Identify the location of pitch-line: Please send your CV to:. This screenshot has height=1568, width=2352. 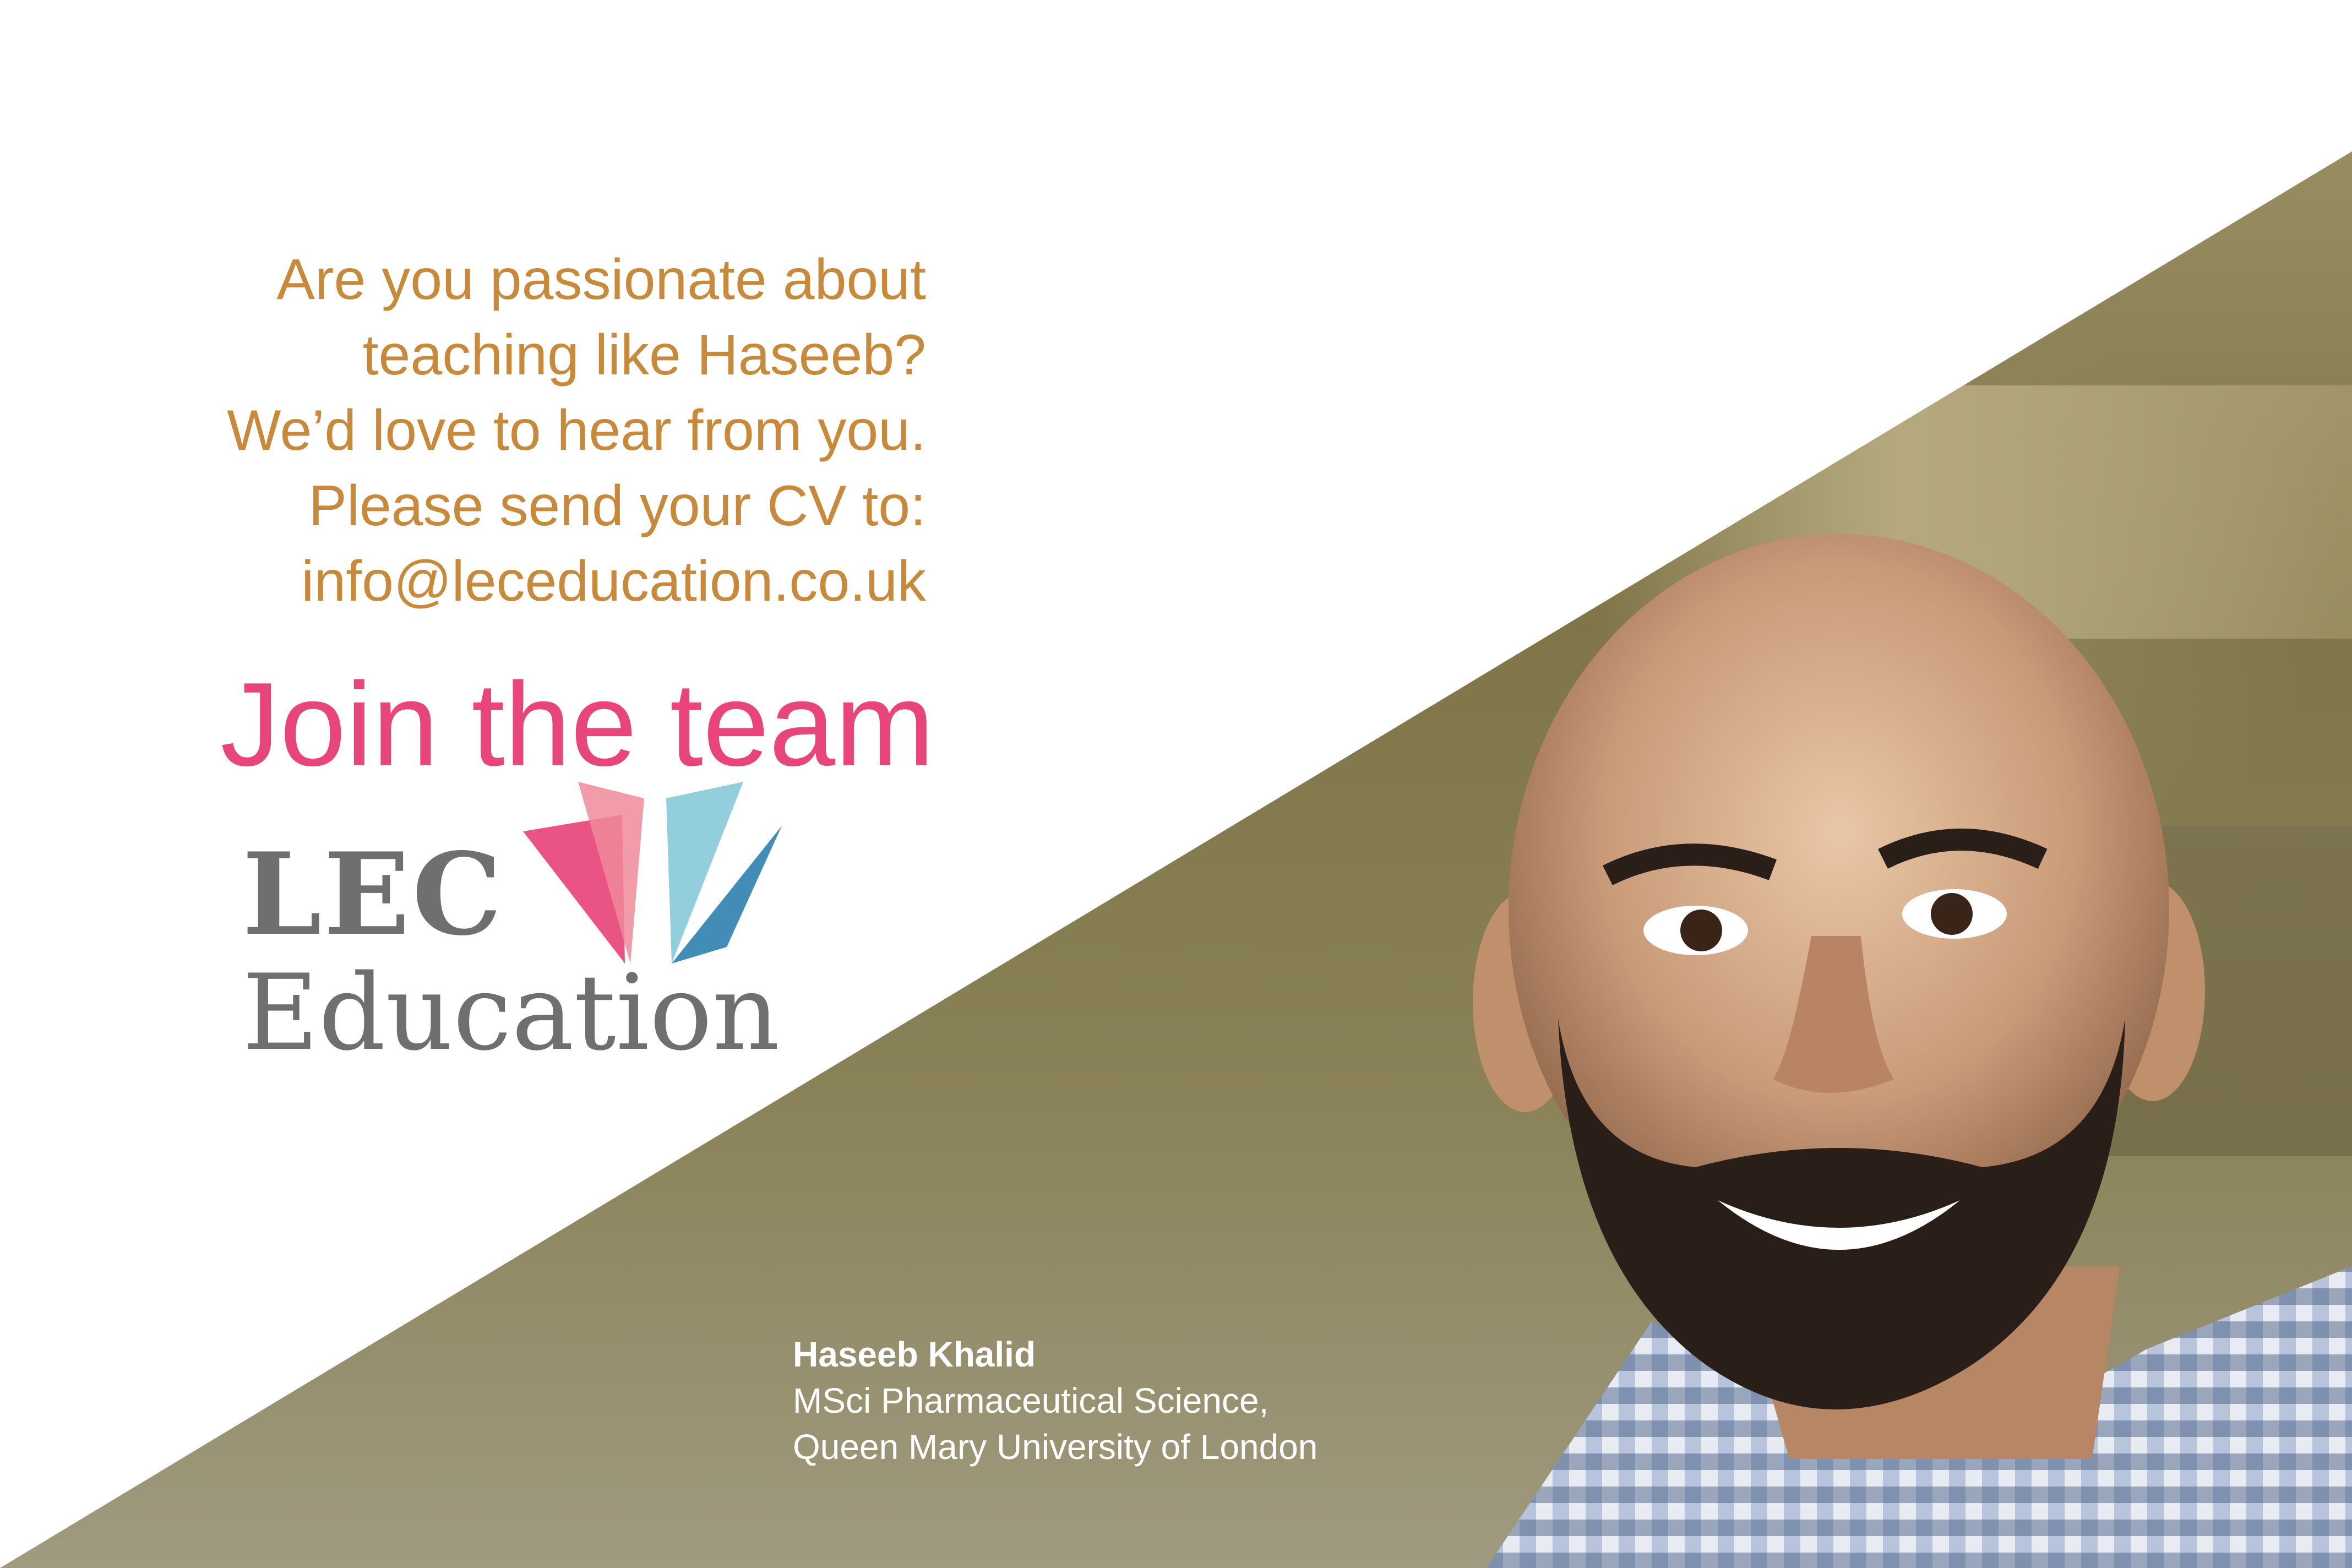
(617, 506).